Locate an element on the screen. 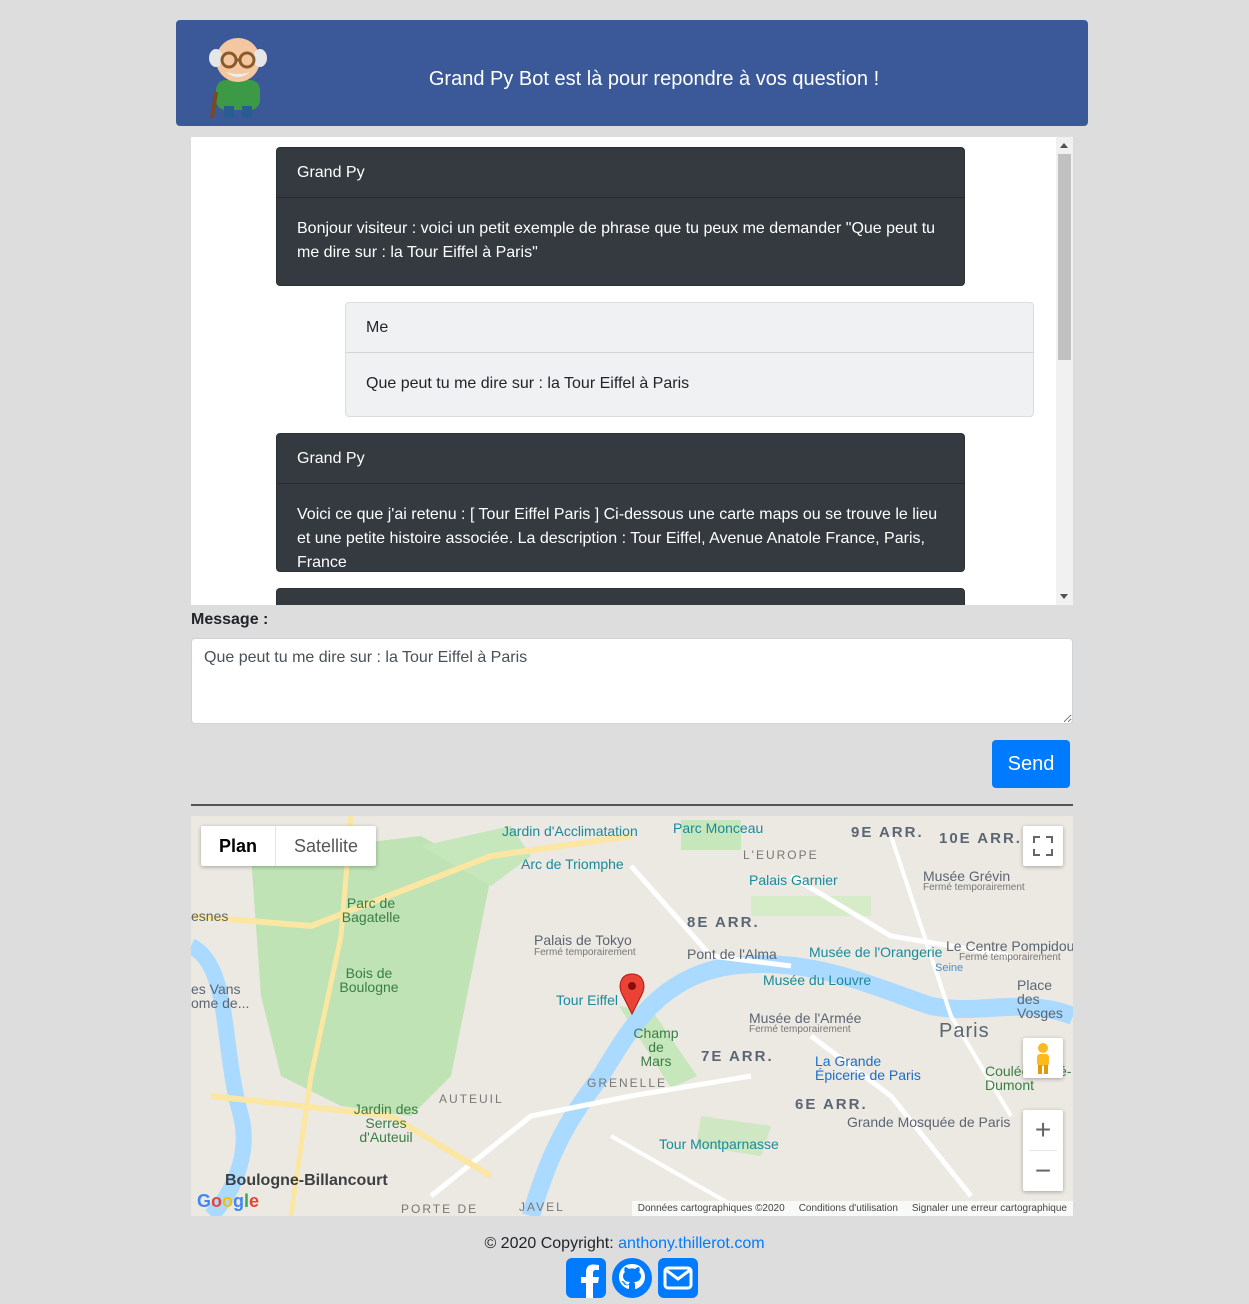  map-label: JAVEL is located at coordinates (542, 1207).